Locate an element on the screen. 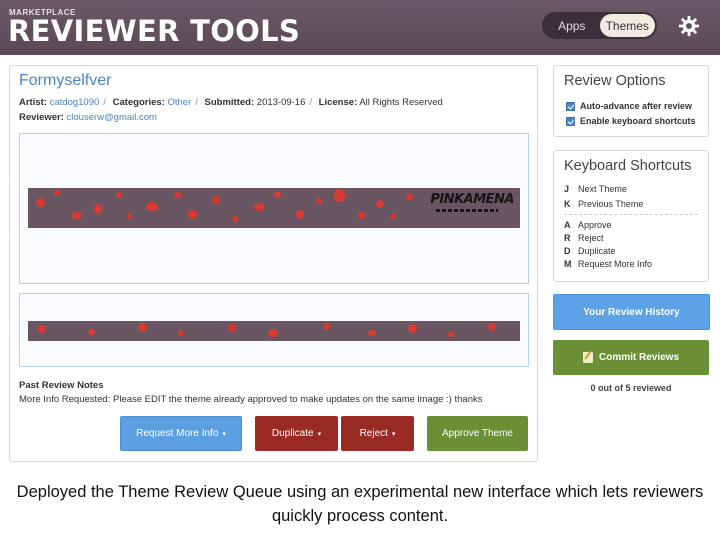 This screenshot has height=540, width=720. app-header: MARKETPLACE REVIEWER TOOLS Apps Themes is located at coordinates (360, 27).